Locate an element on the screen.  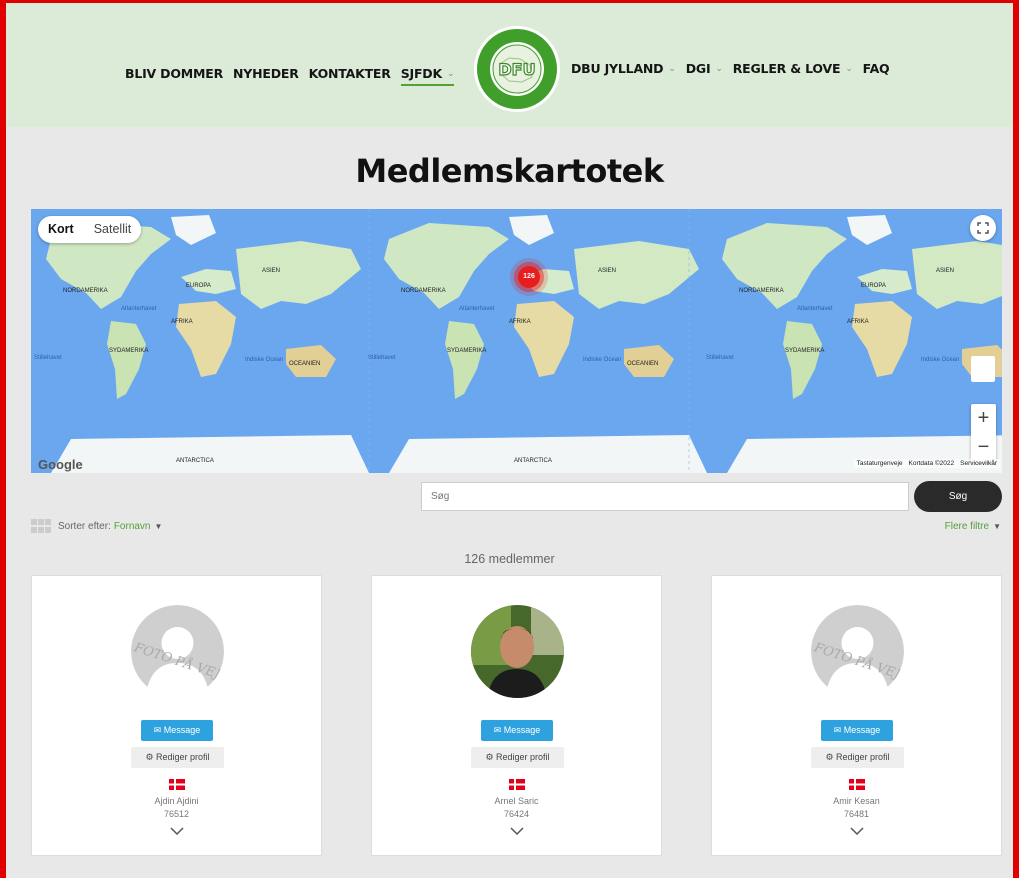
nav-item-regler-love: REGLER & LOVE ⌄ is located at coordinates (793, 68).